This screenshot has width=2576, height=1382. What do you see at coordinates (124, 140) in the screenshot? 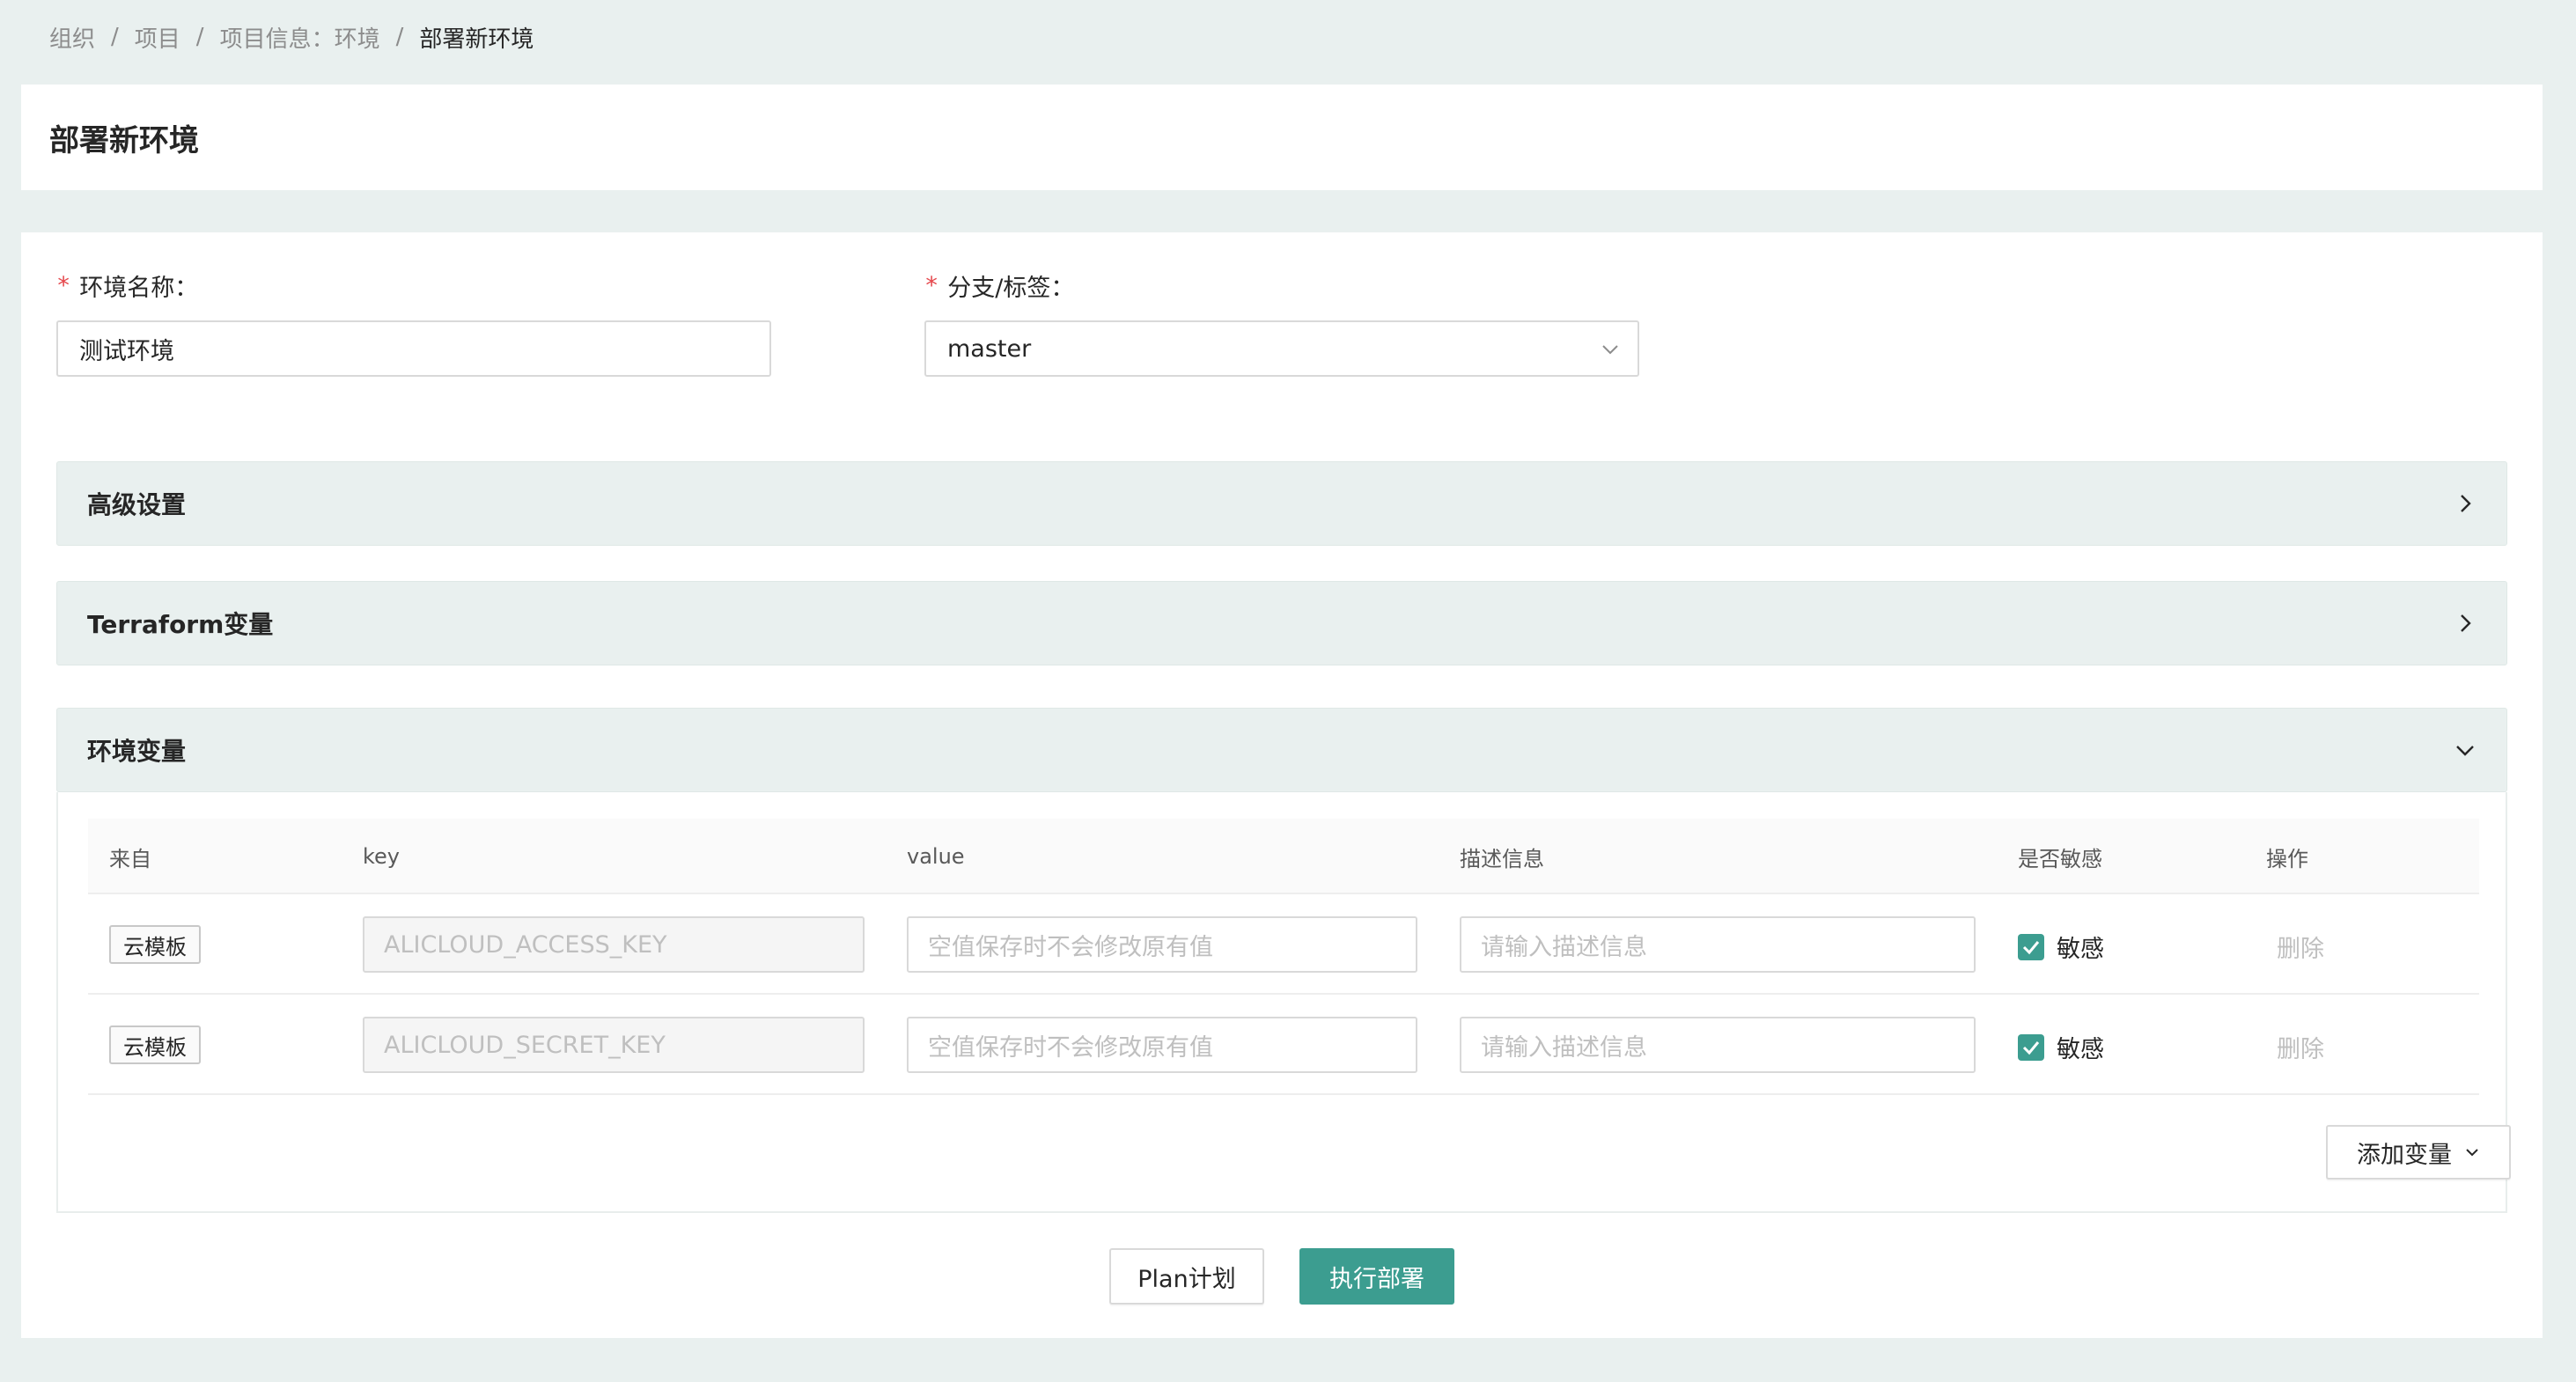
I see `page-title: 部署新环境` at bounding box center [124, 140].